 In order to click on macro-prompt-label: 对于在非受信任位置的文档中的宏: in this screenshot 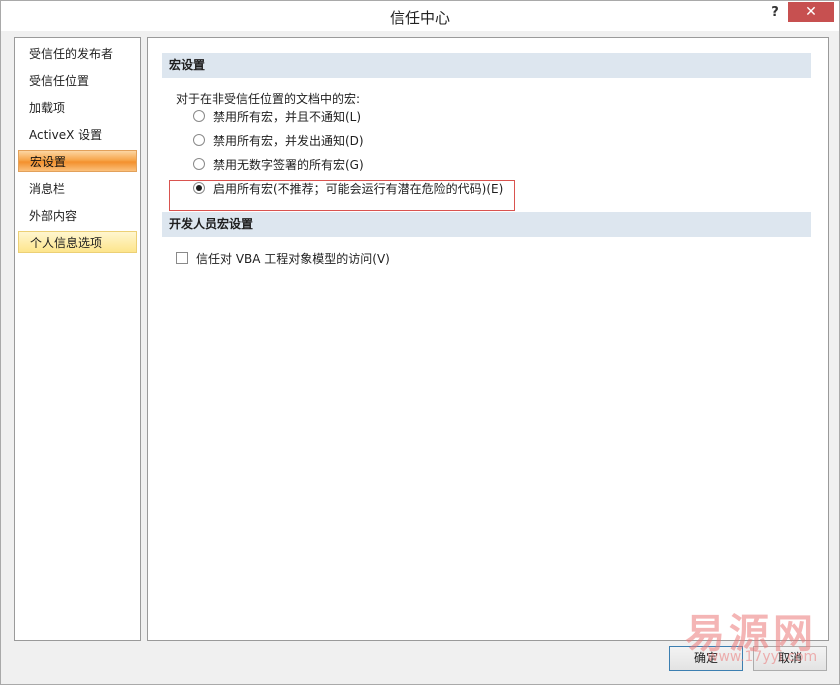, I will do `click(268, 99)`.